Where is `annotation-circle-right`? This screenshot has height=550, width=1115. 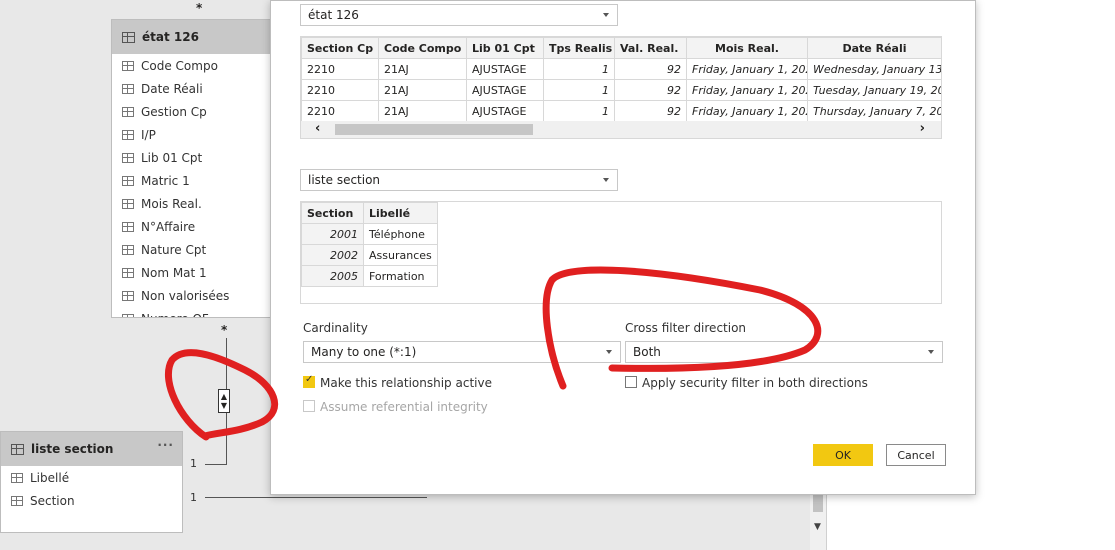
annotation-circle-right is located at coordinates (682, 328).